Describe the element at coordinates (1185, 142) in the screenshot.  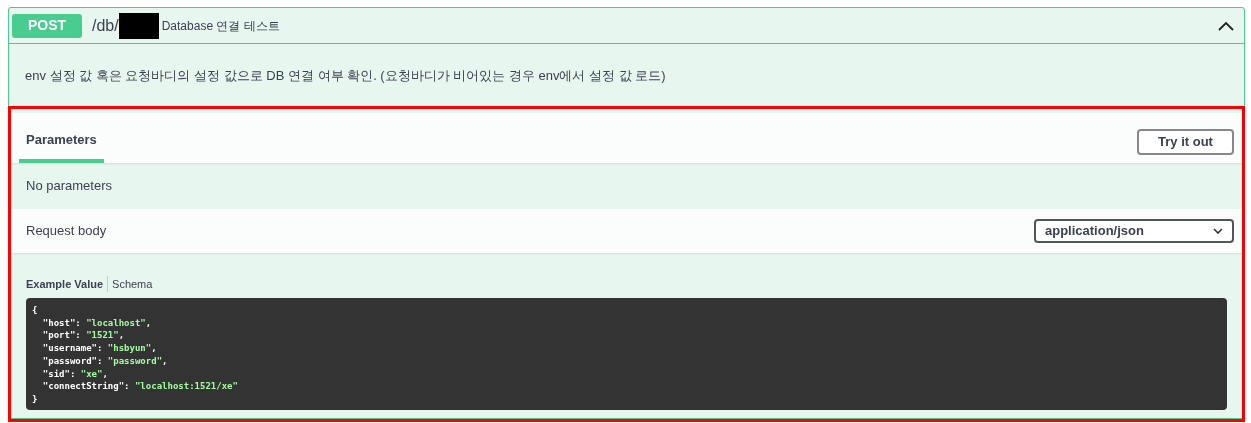
I see `try-it-out-button: Try it out` at that location.